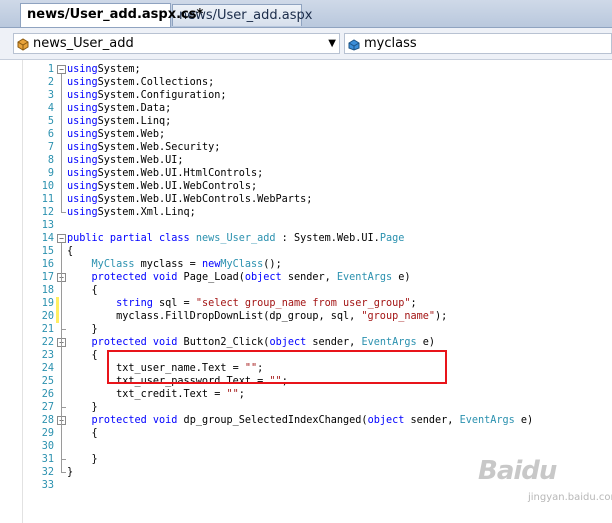  What do you see at coordinates (205, 199) in the screenshot?
I see `code-token: System.Web.UI.WebControls.WebParts;` at bounding box center [205, 199].